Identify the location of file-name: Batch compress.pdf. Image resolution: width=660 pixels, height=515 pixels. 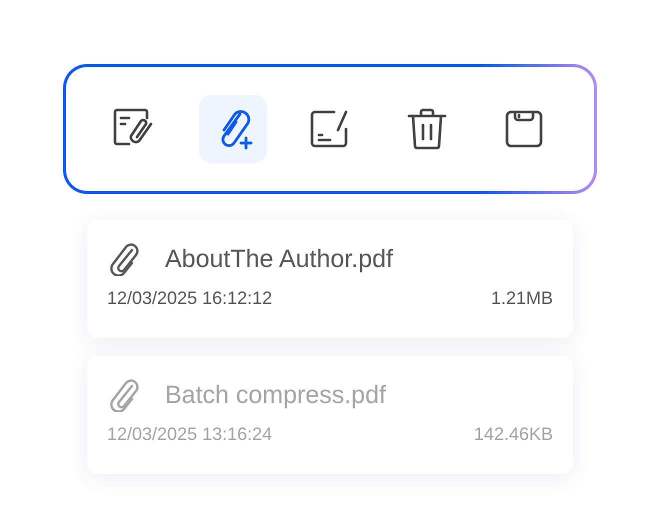
(275, 395).